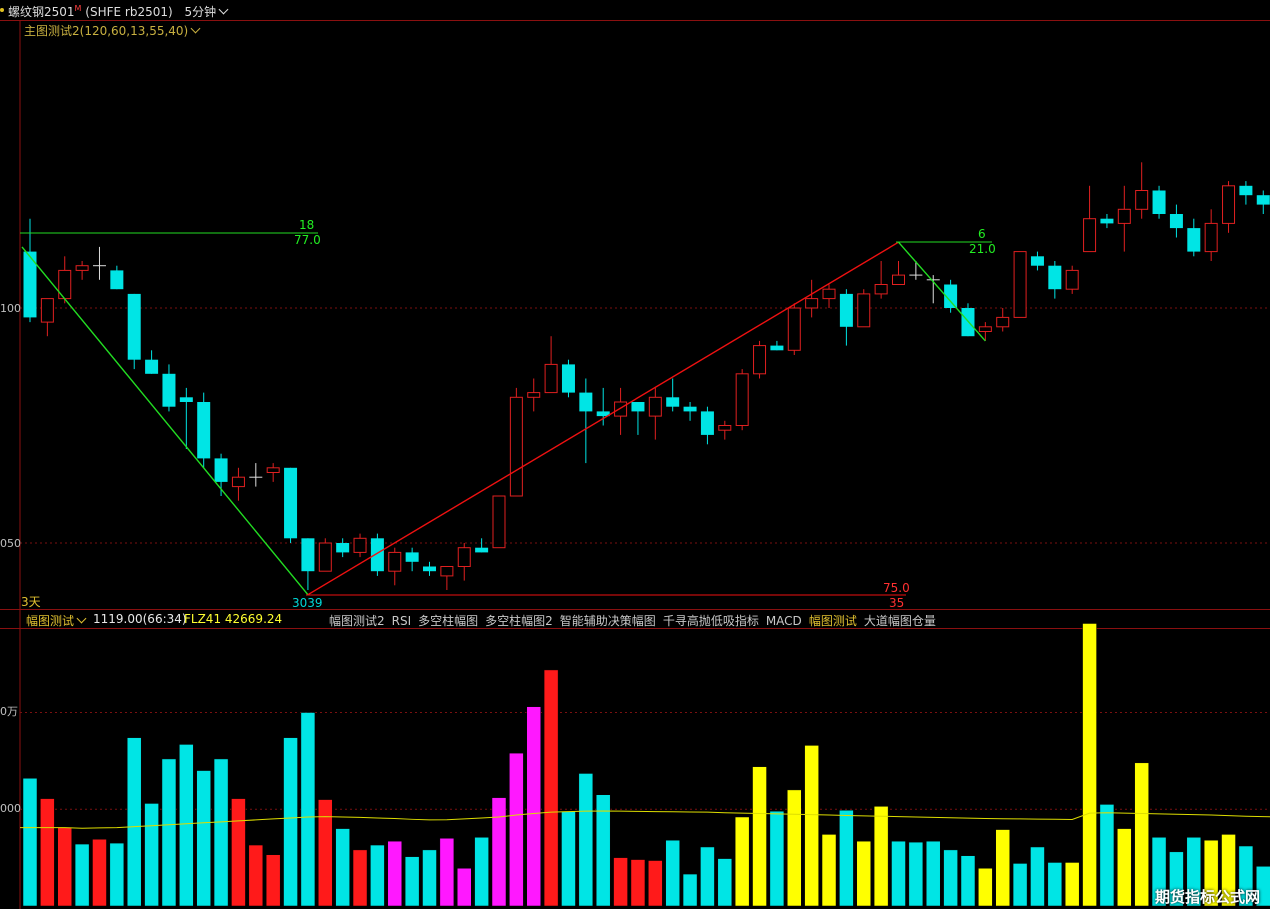  What do you see at coordinates (833, 621) in the screenshot?
I see `tab-7: 幅图测试` at bounding box center [833, 621].